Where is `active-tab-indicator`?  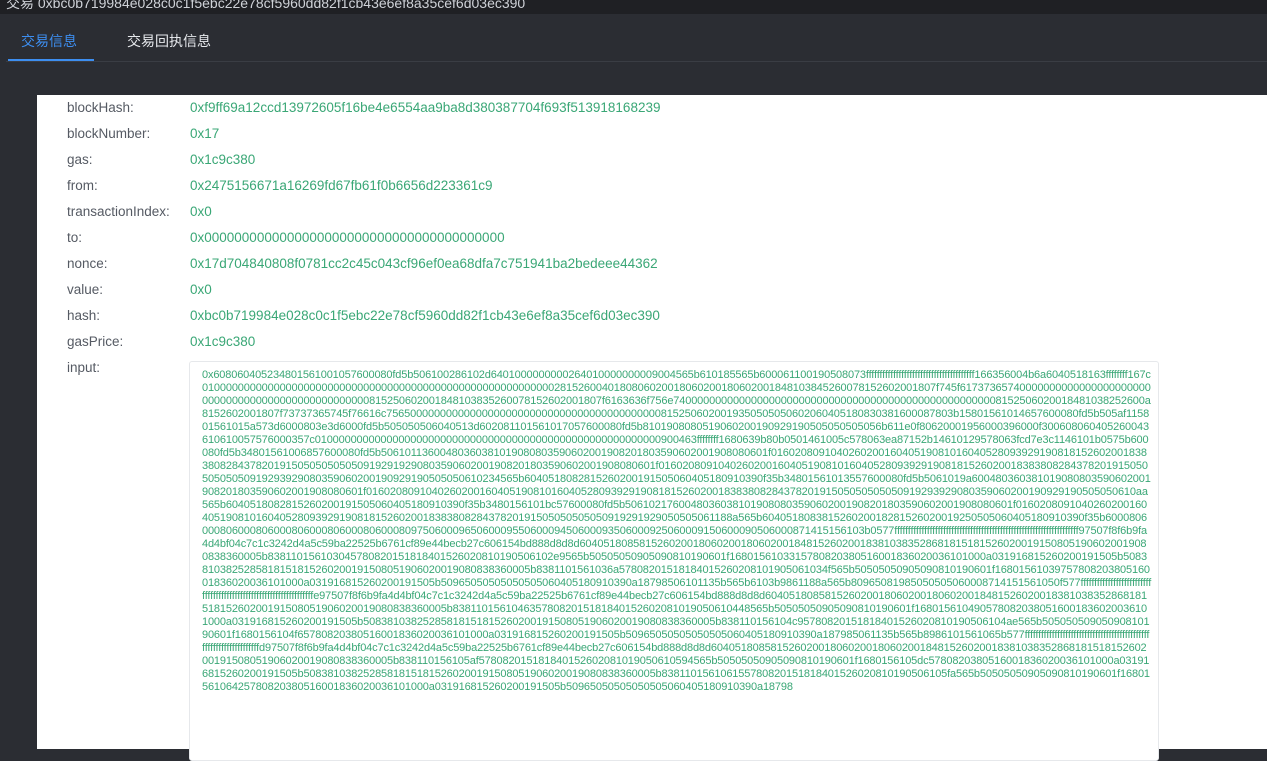 active-tab-indicator is located at coordinates (51, 60).